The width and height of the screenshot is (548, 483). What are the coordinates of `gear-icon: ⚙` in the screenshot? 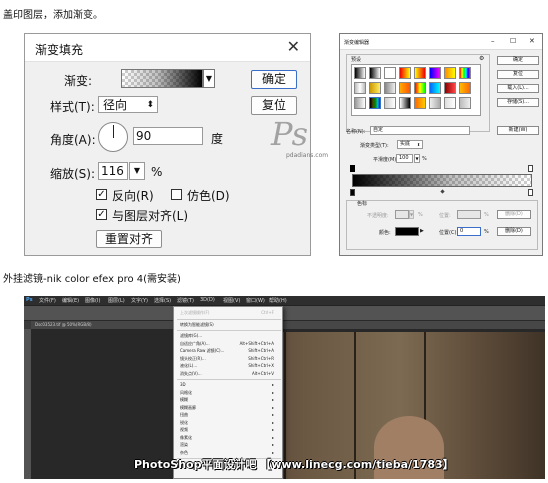 It's located at (481, 58).